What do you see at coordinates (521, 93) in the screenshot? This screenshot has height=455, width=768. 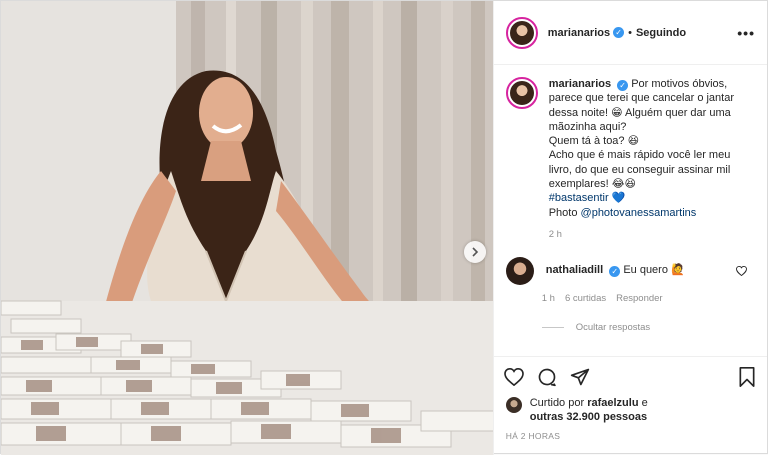 I see `caption-avatar` at bounding box center [521, 93].